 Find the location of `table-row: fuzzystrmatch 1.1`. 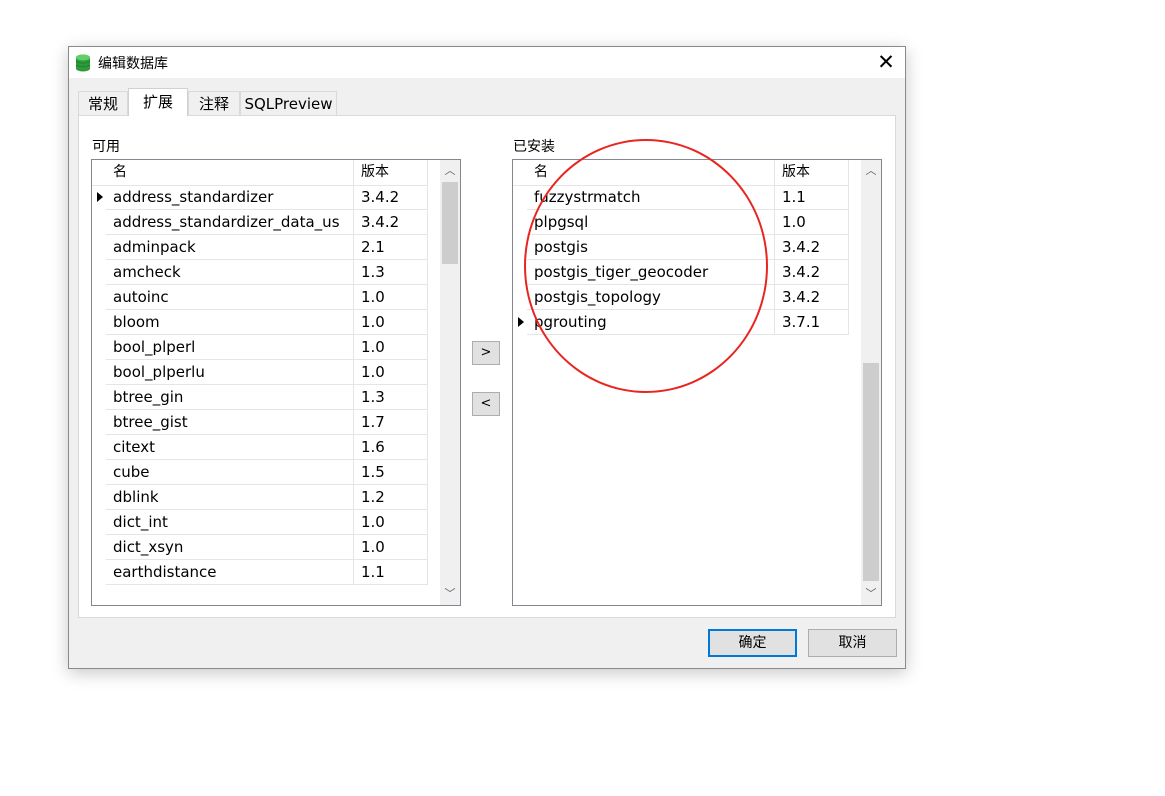

table-row: fuzzystrmatch 1.1 is located at coordinates (681, 197).